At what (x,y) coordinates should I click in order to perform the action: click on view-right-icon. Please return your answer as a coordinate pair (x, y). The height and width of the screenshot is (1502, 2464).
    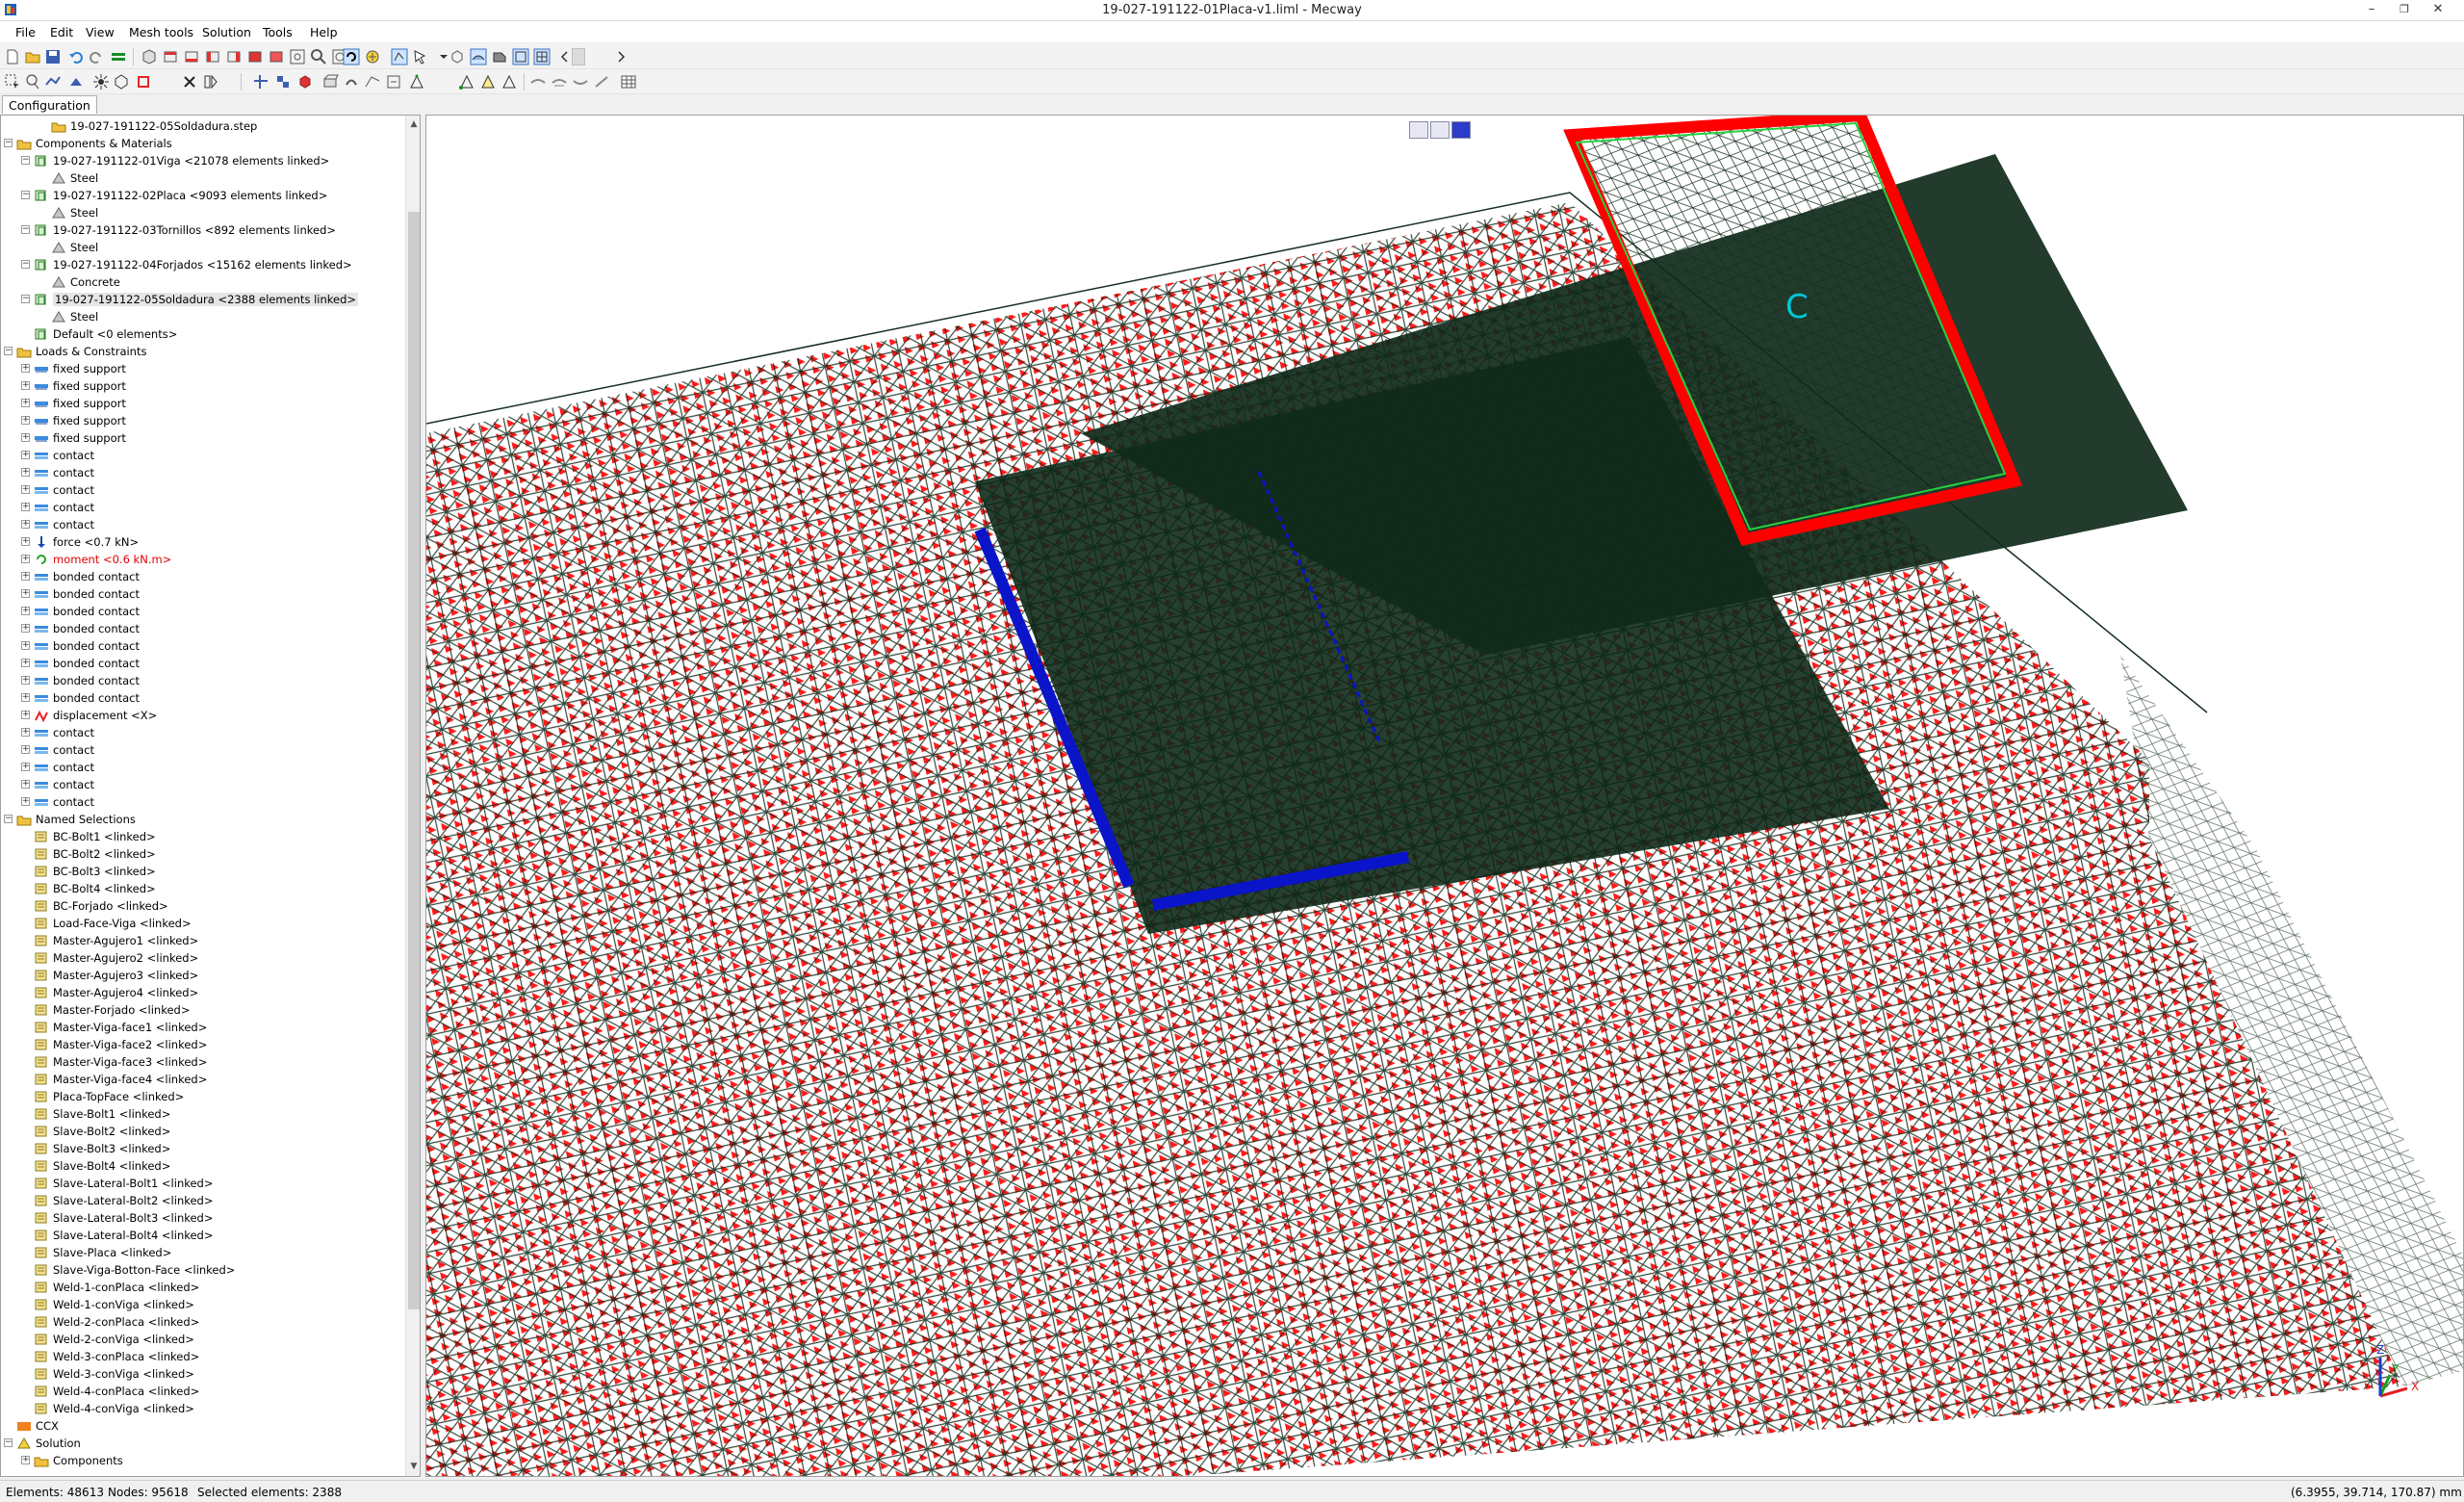
    Looking at the image, I should click on (234, 56).